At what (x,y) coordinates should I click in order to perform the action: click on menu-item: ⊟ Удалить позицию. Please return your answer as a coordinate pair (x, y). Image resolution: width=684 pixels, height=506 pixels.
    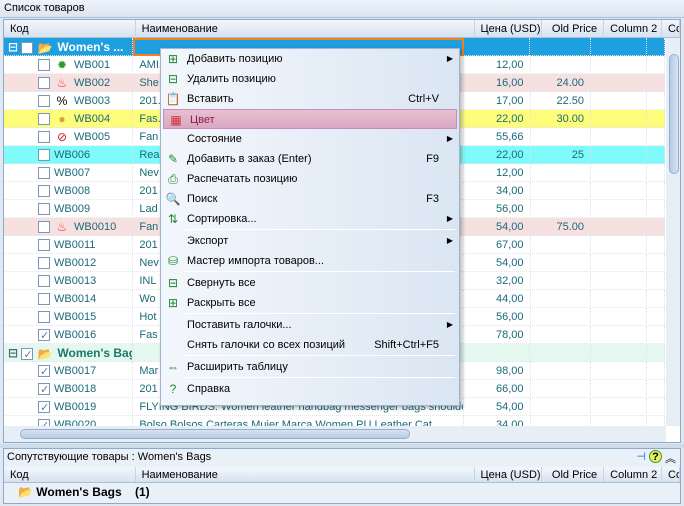
    Looking at the image, I should click on (310, 79).